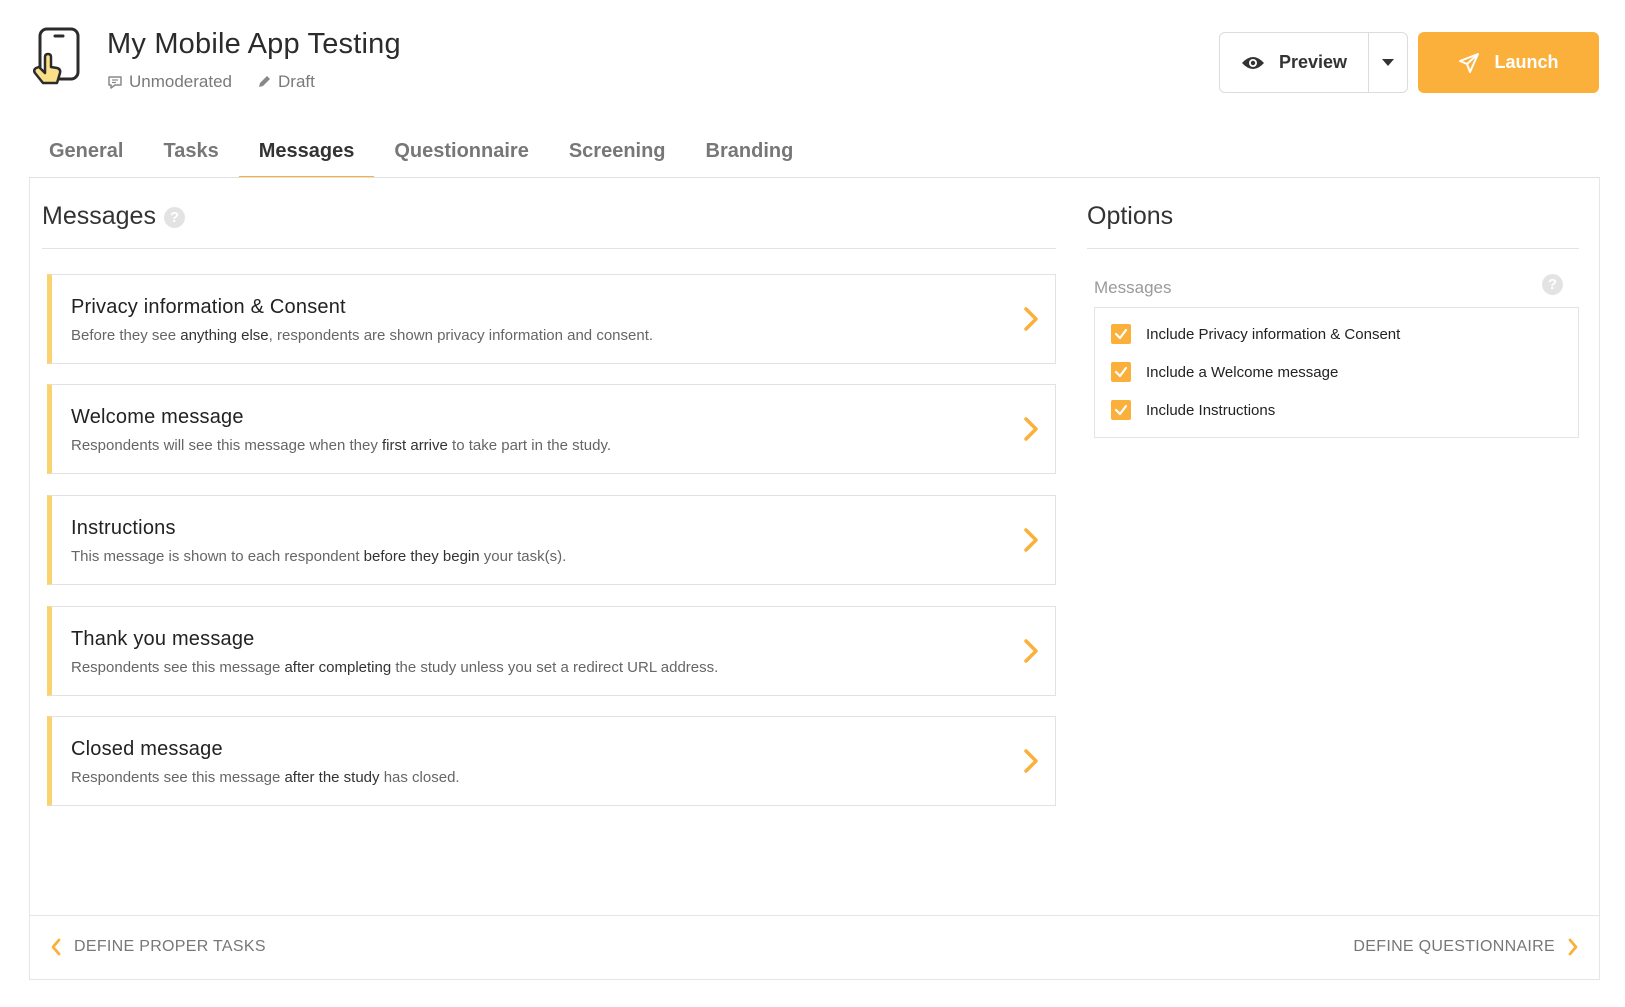  I want to click on chat-bubble-icon, so click(115, 82).